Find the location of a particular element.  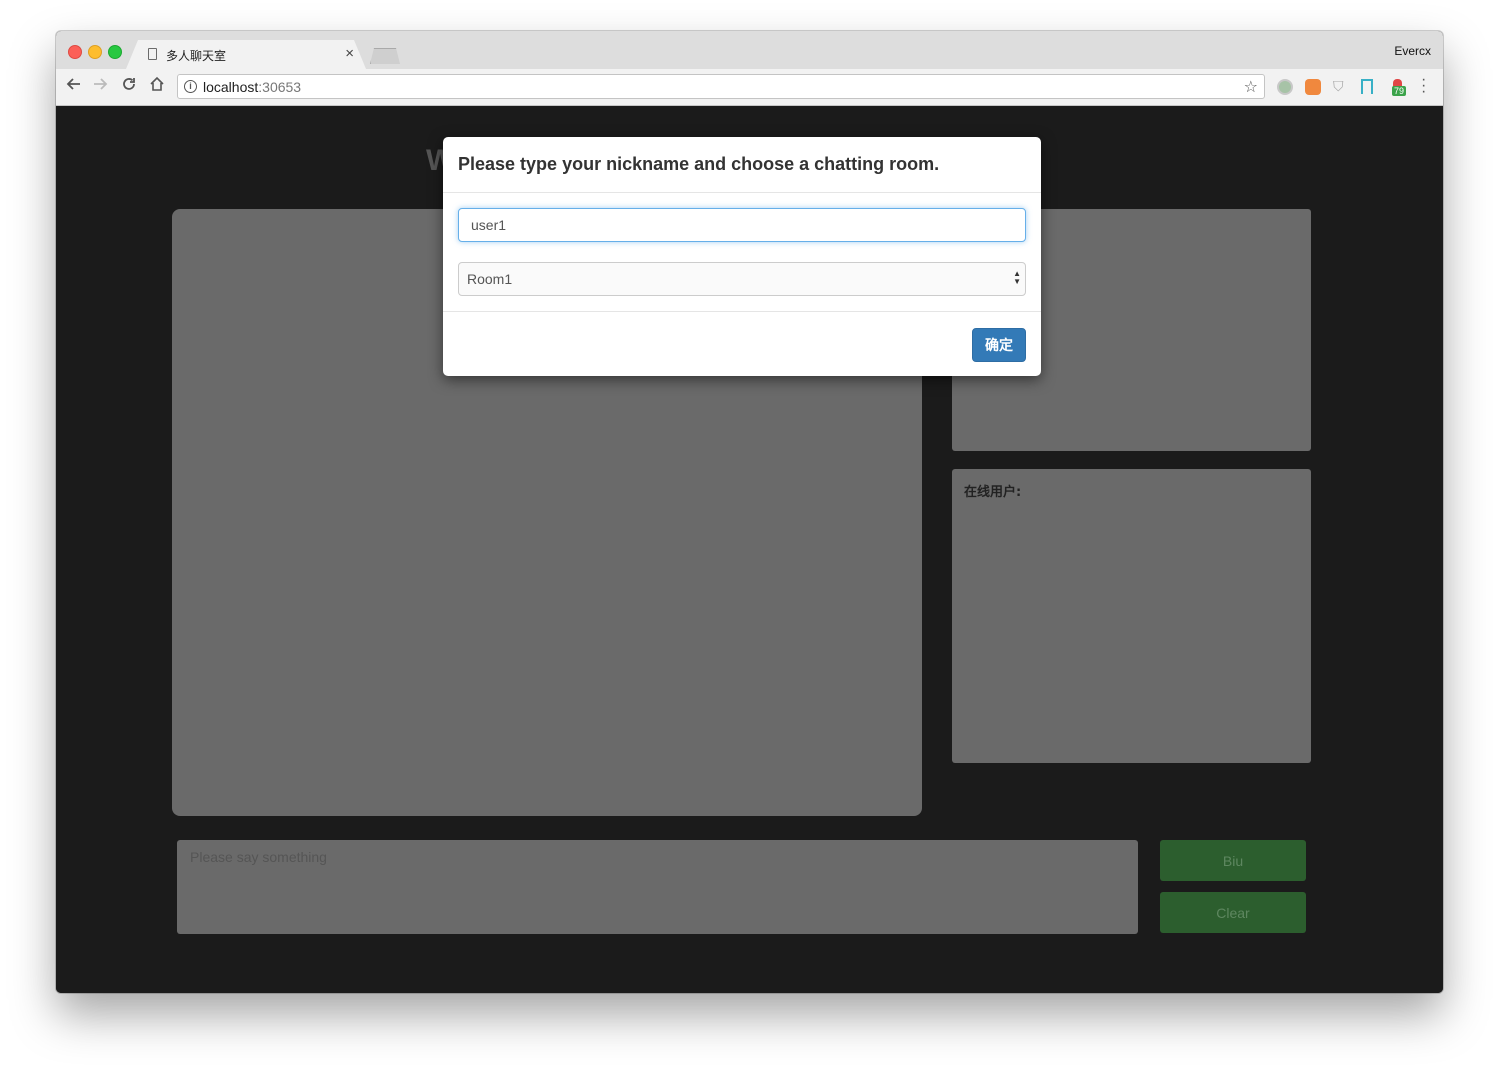

maximize-window-button is located at coordinates (115, 52).